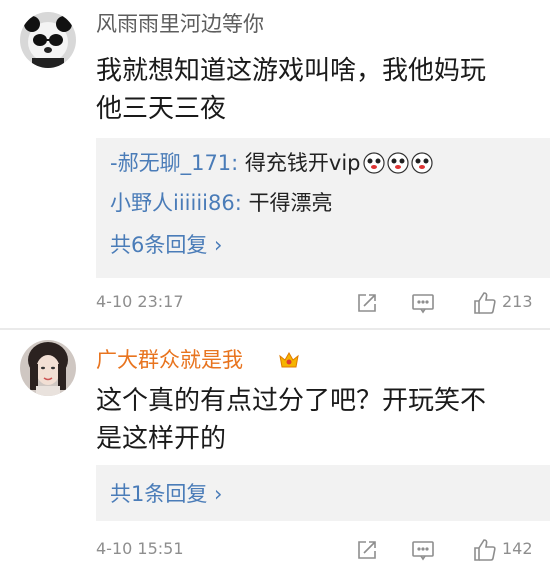  Describe the element at coordinates (180, 24) in the screenshot. I see `username: 风雨雨里河边等你` at that location.